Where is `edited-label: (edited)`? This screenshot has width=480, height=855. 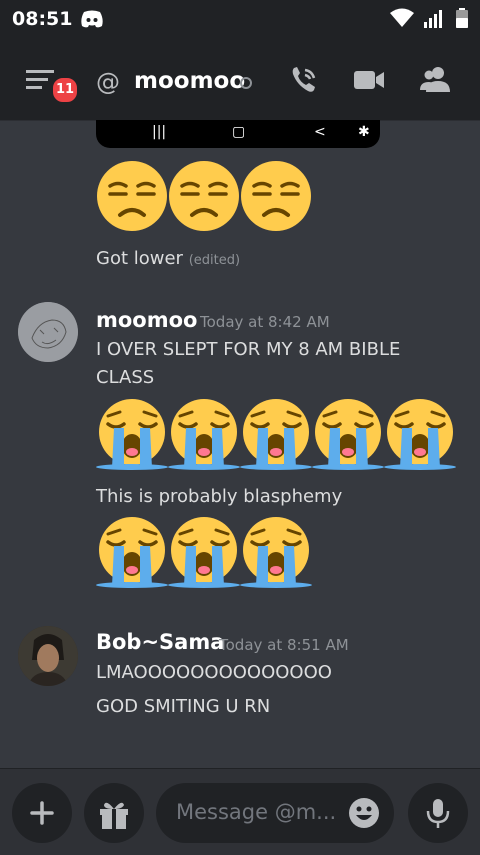 edited-label: (edited) is located at coordinates (214, 260).